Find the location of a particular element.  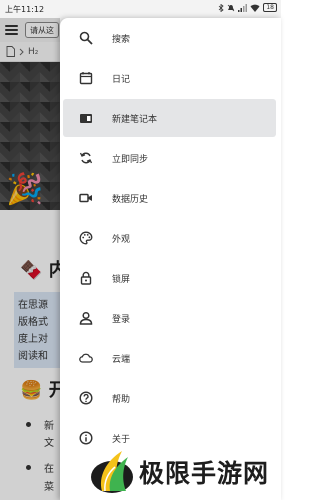

menu-item-data-history: 数据历史 is located at coordinates (169, 198).